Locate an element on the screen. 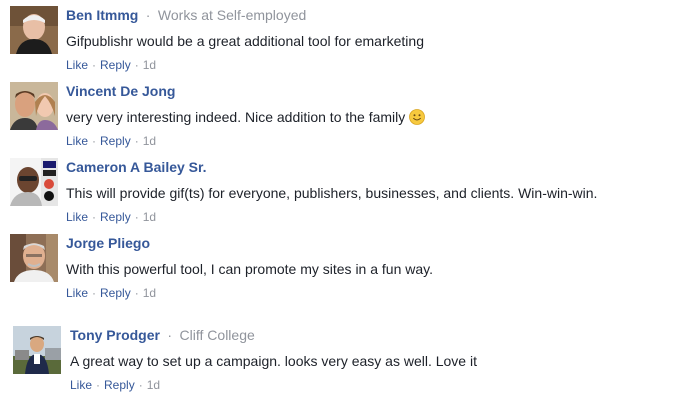  author-work: Cliff College is located at coordinates (217, 335).